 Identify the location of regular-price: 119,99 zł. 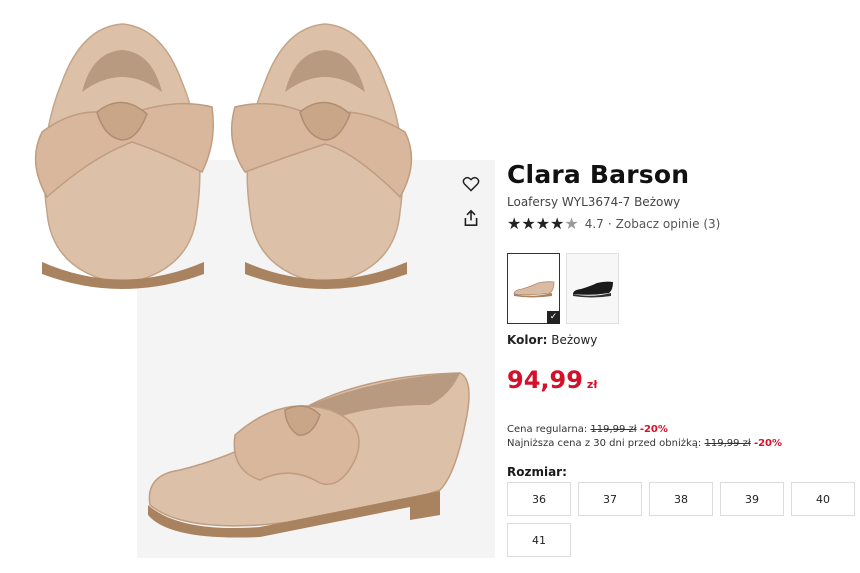
(613, 429).